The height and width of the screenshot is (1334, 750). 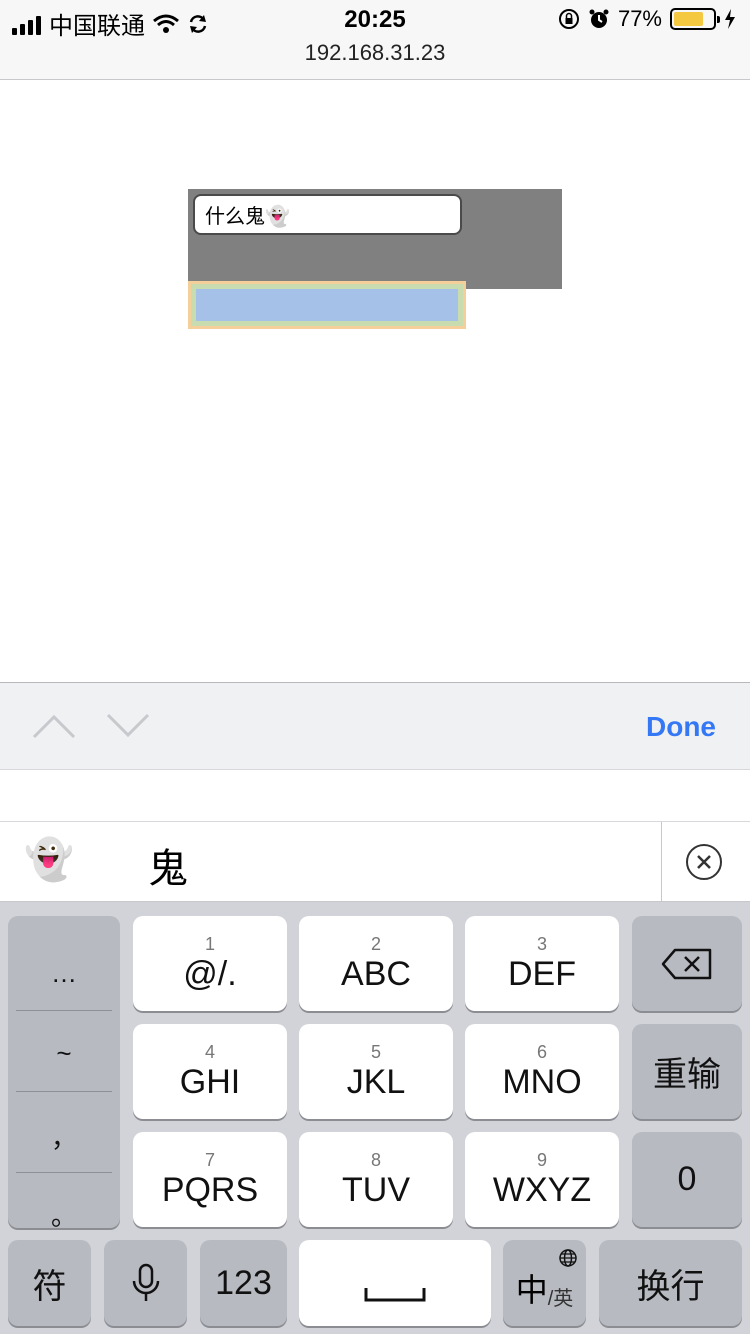 What do you see at coordinates (209, 1051) in the screenshot?
I see `key-number: 4` at bounding box center [209, 1051].